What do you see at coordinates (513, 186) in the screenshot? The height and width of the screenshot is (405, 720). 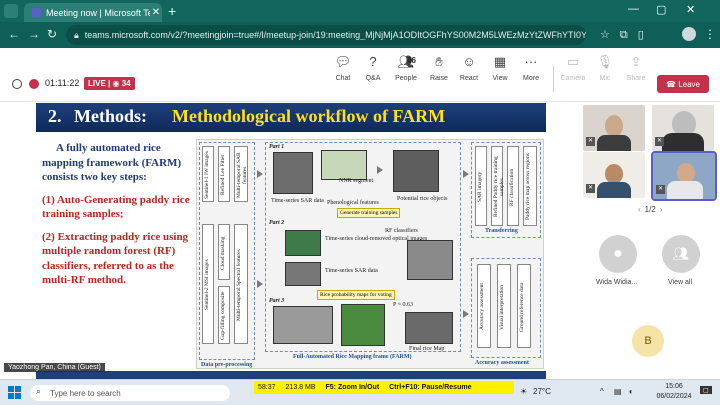 I see `rf-classification-box: RF classification` at bounding box center [513, 186].